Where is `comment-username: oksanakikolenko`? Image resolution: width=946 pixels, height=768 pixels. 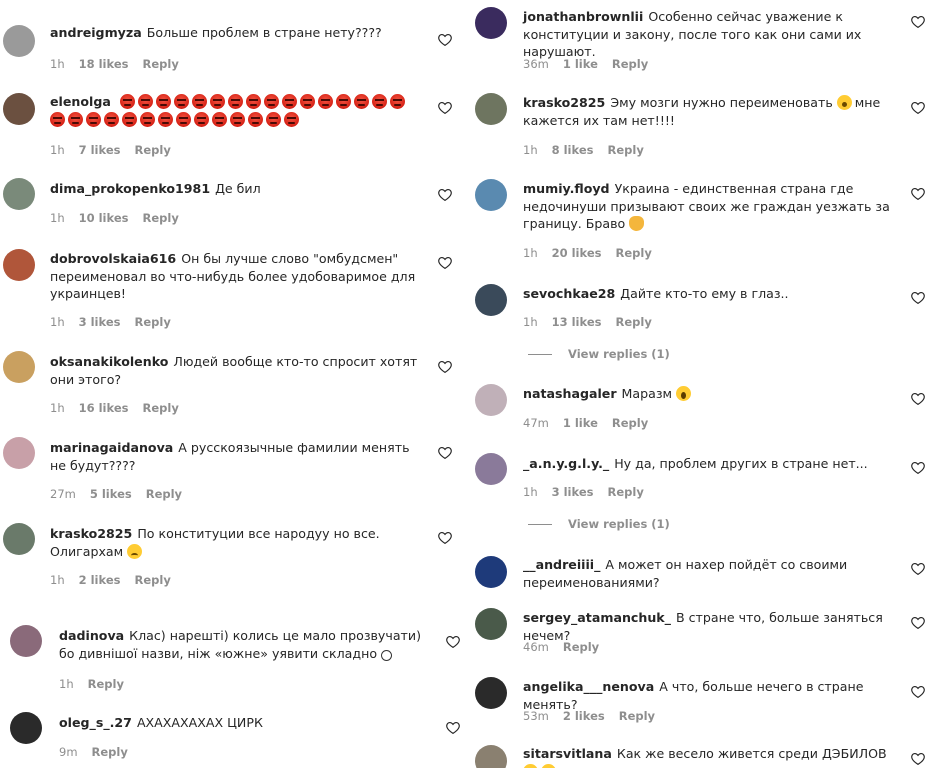
comment-username: oksanakikolenko is located at coordinates (109, 361).